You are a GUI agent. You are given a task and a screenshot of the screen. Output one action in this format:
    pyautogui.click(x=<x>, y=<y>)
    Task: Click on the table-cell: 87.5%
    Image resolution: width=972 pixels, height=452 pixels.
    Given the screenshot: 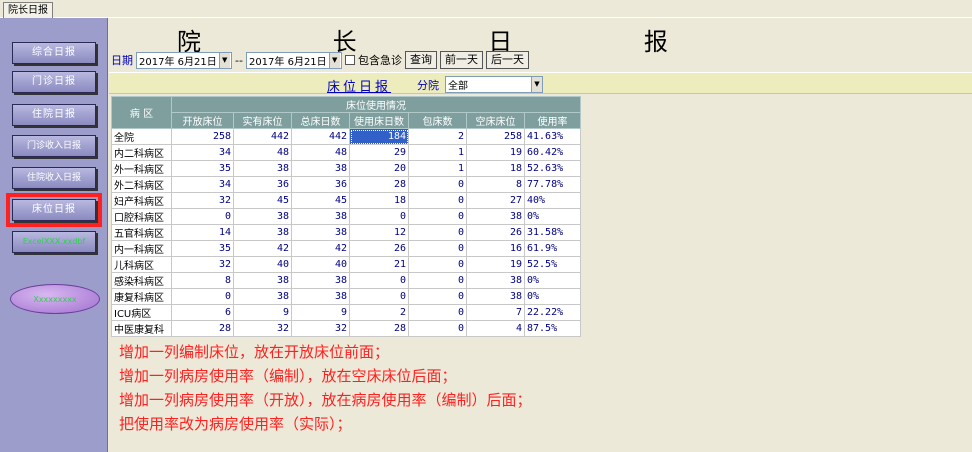 What is the action you would take?
    pyautogui.click(x=552, y=328)
    